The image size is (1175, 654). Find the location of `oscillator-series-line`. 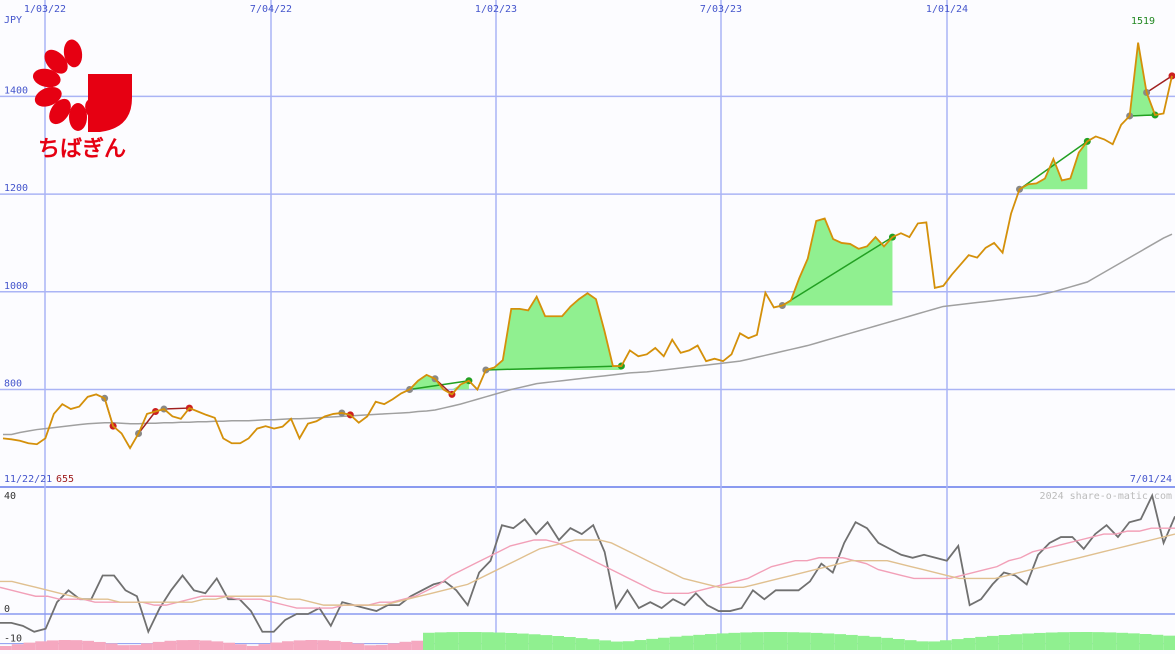

oscillator-series-line is located at coordinates (587, 569).